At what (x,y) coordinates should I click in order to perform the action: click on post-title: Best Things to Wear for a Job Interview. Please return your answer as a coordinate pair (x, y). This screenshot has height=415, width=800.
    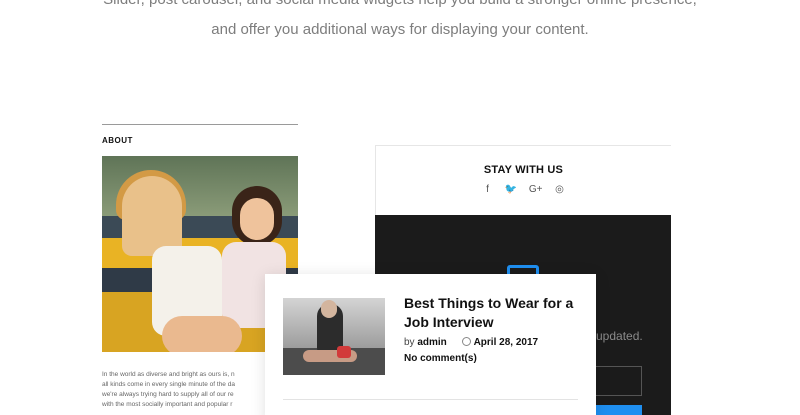
    Looking at the image, I should click on (494, 313).